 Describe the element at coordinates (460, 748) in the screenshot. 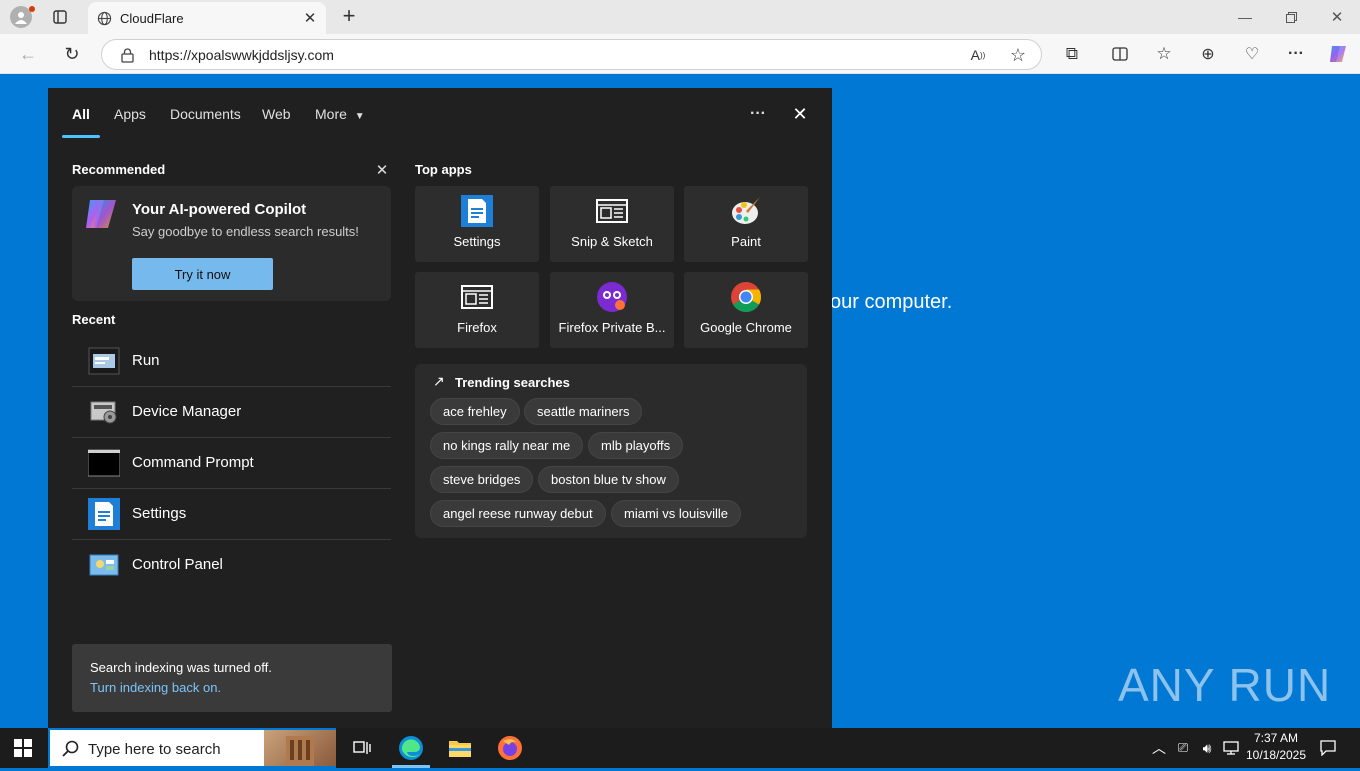

I see `file-explorer-icon` at that location.